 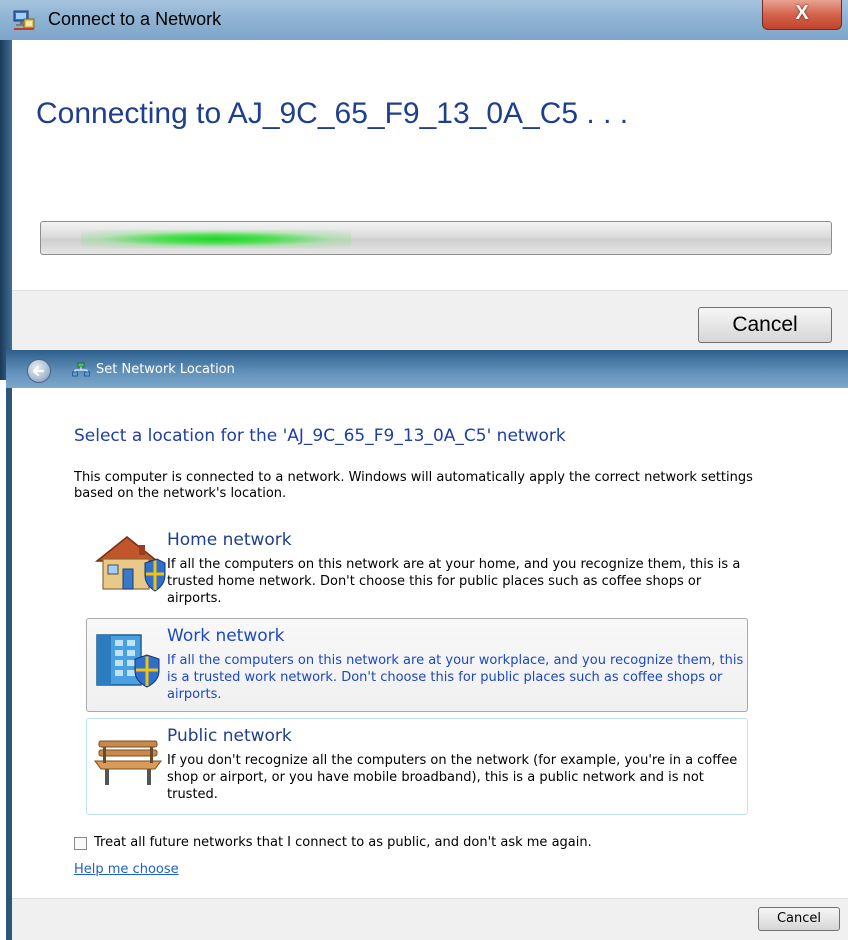 What do you see at coordinates (128, 762) in the screenshot?
I see `park-bench-icon` at bounding box center [128, 762].